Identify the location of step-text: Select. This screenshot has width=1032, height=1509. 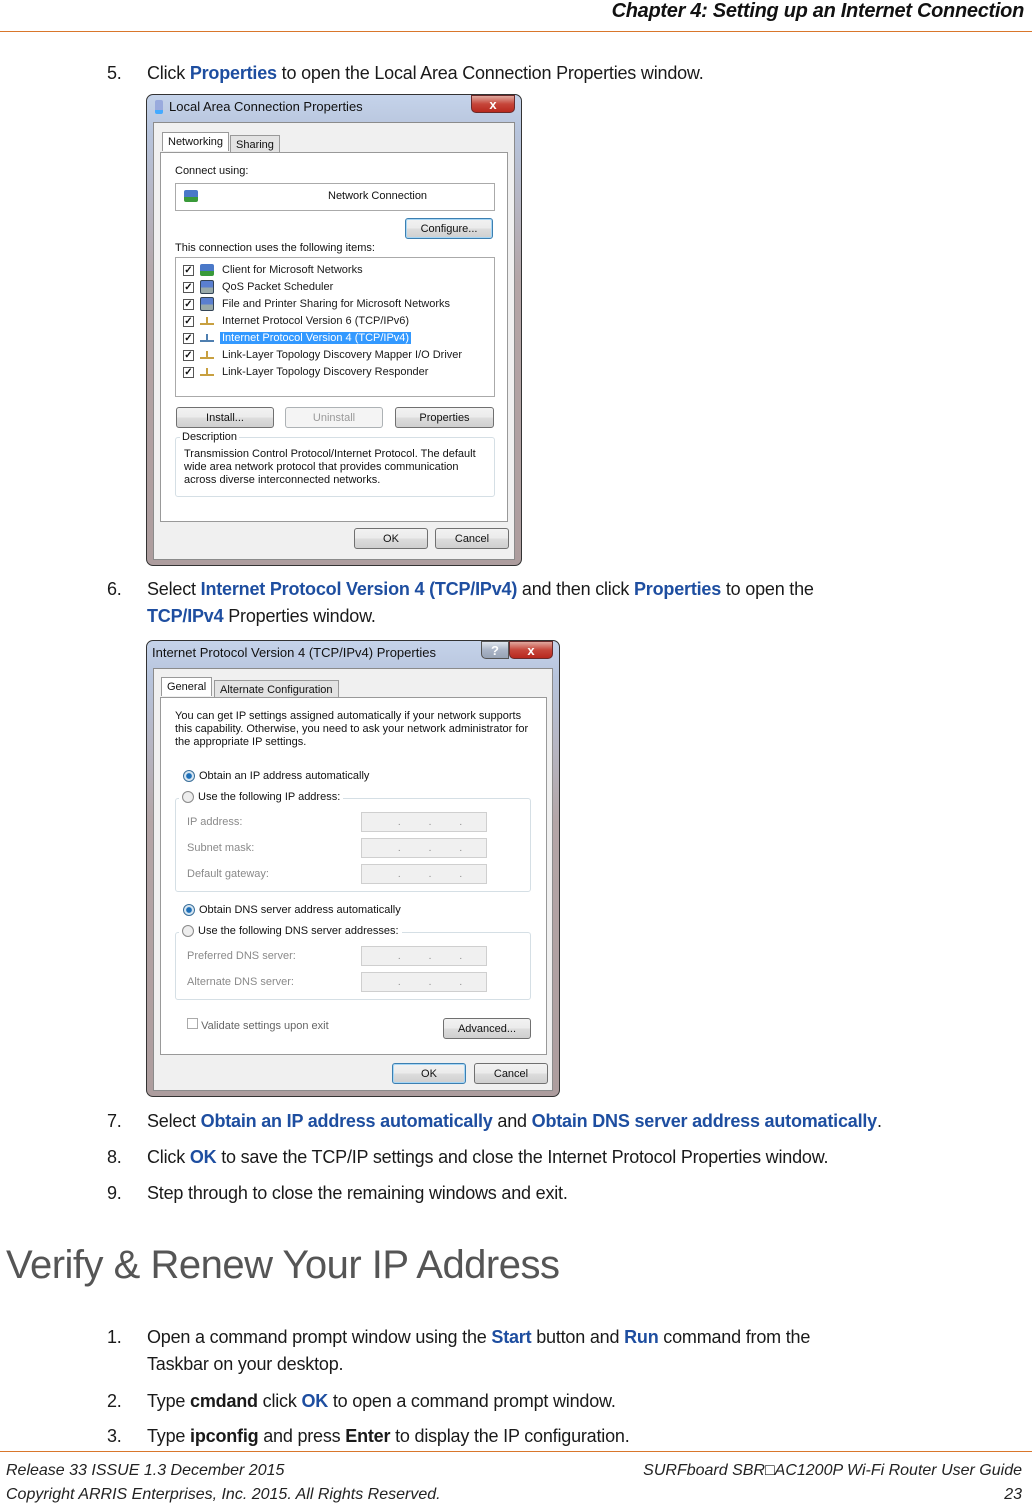
(174, 1121).